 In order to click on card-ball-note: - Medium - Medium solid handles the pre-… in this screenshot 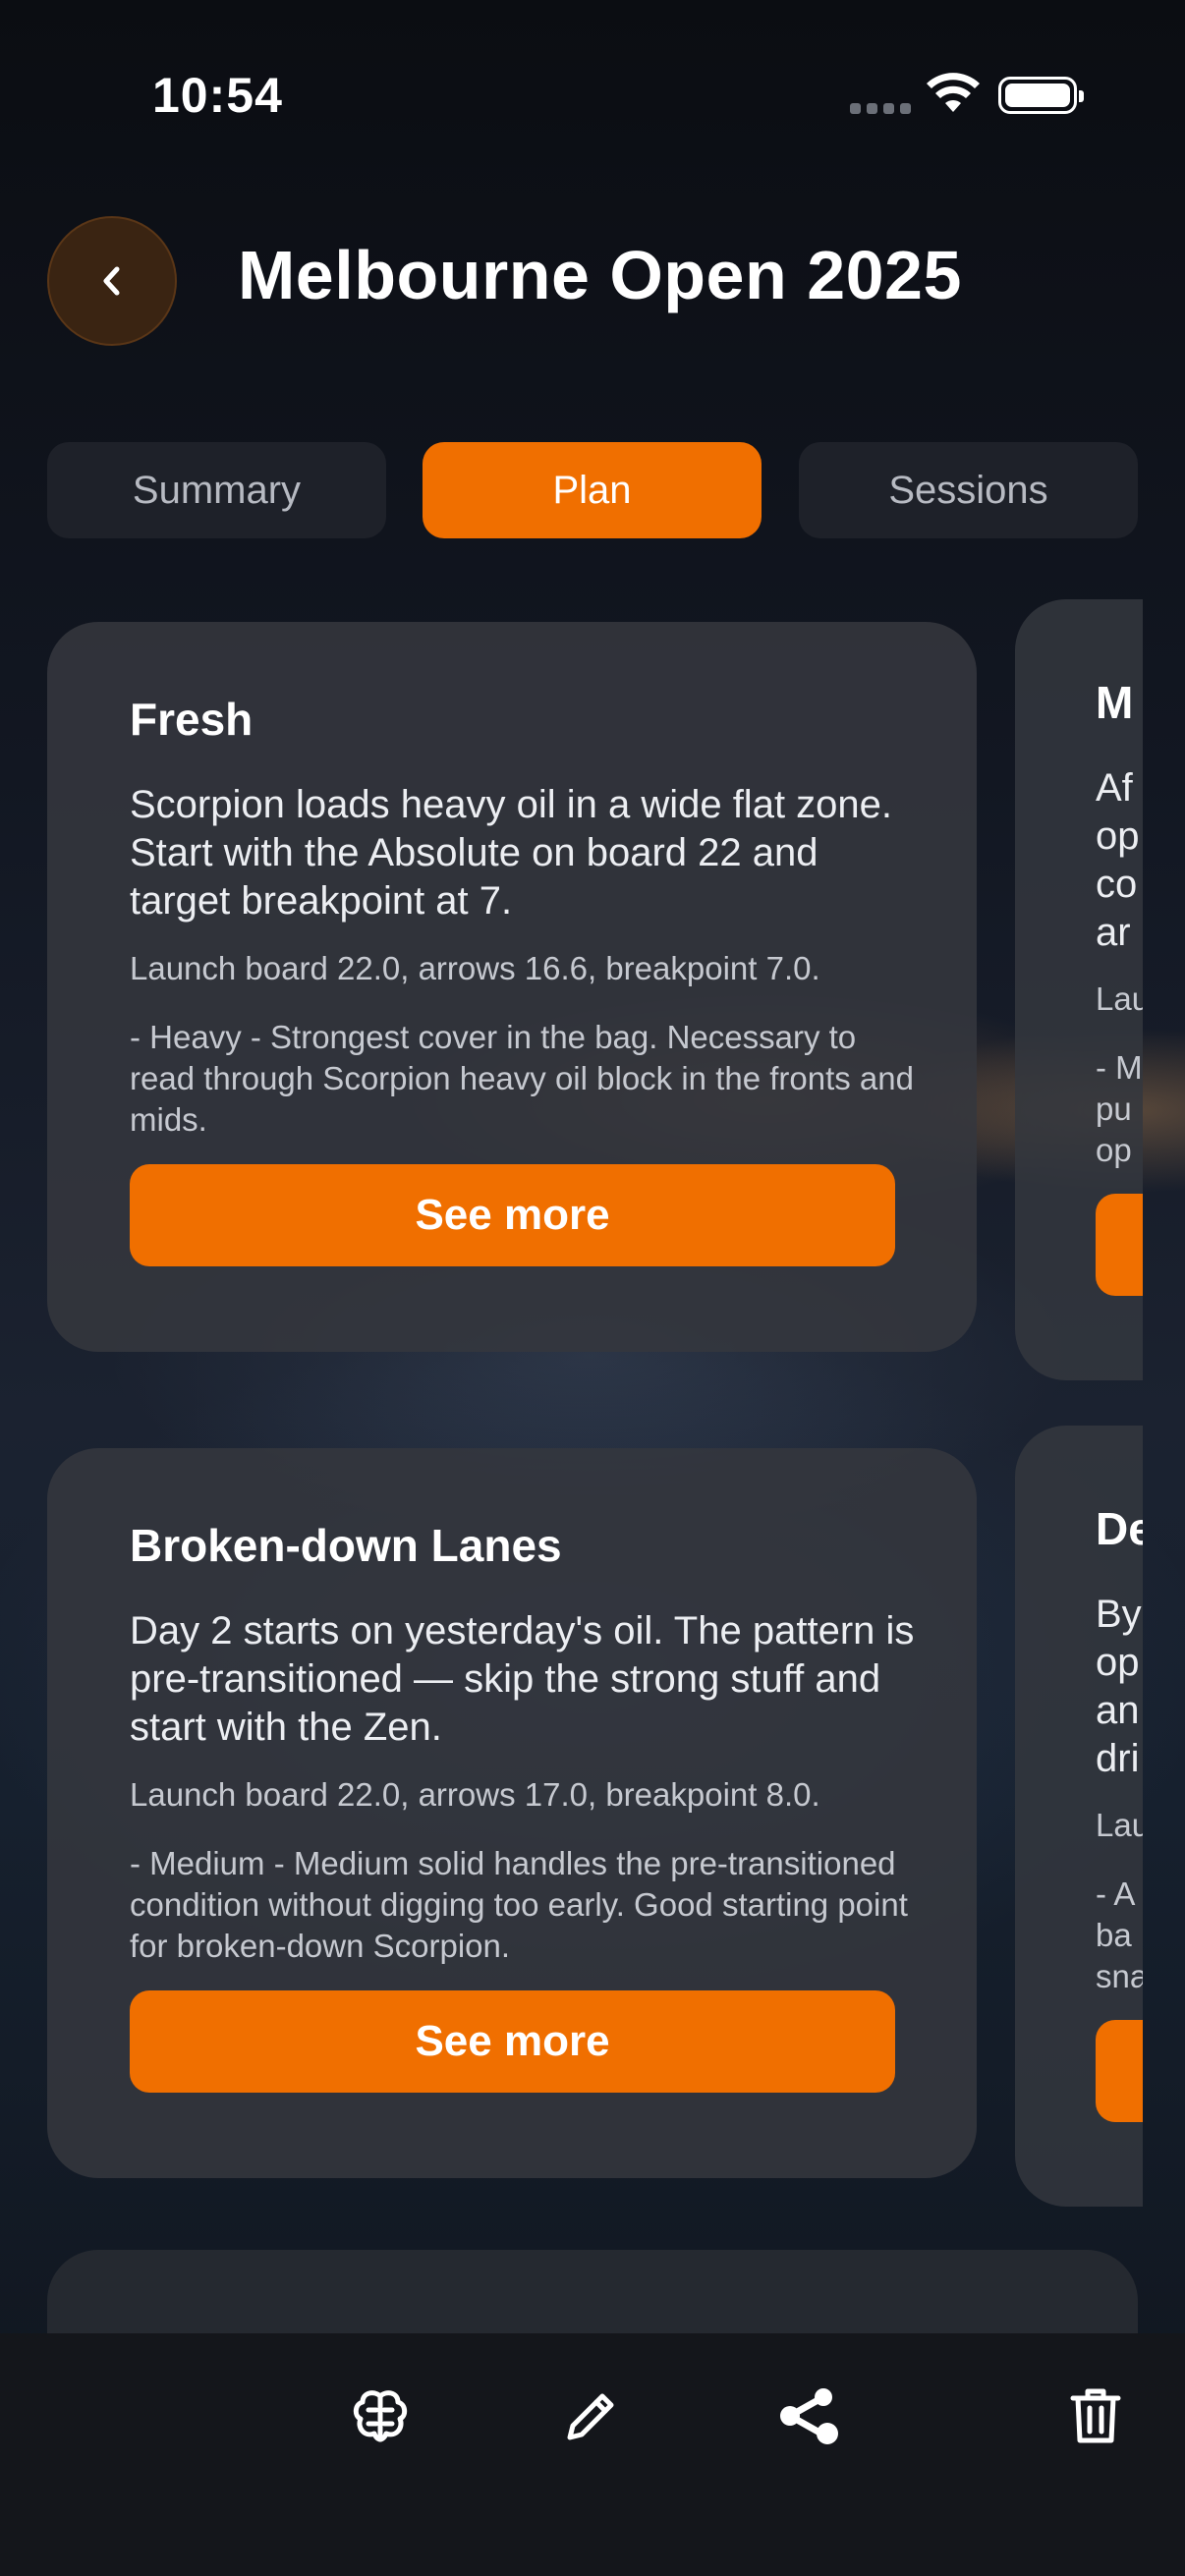, I will do `click(519, 1904)`.